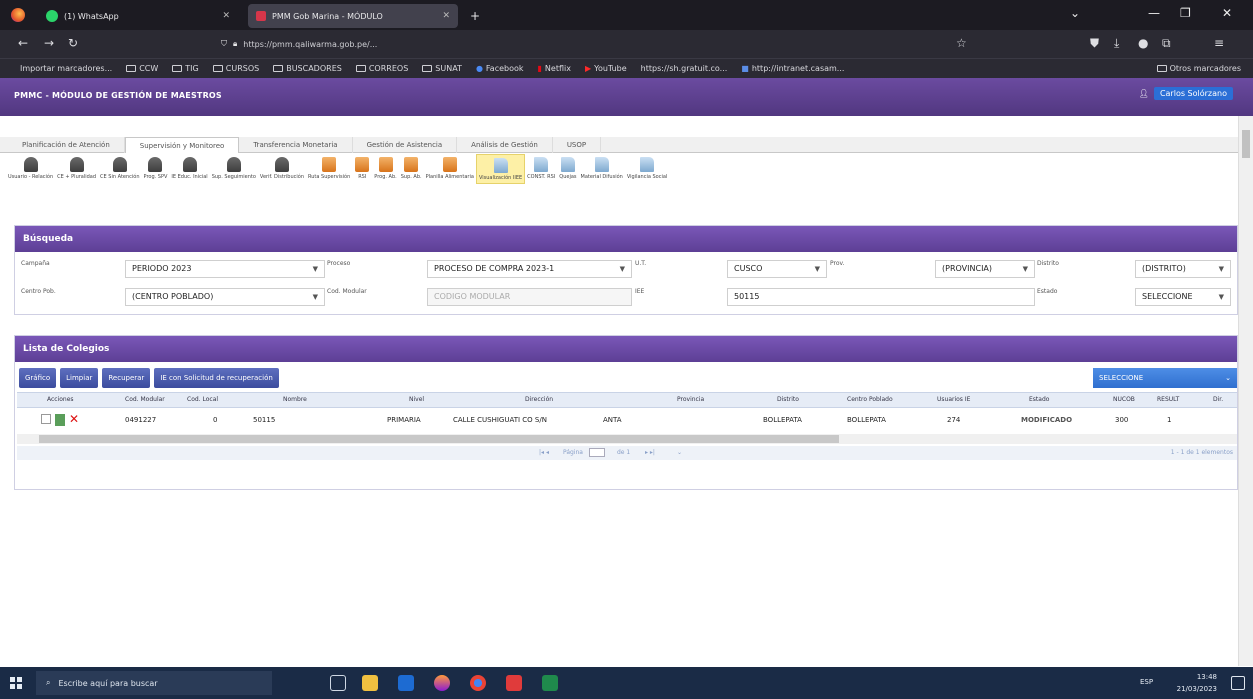 The width and height of the screenshot is (1253, 699). Describe the element at coordinates (416, 399) in the screenshot. I see `column-header: Nivel` at that location.